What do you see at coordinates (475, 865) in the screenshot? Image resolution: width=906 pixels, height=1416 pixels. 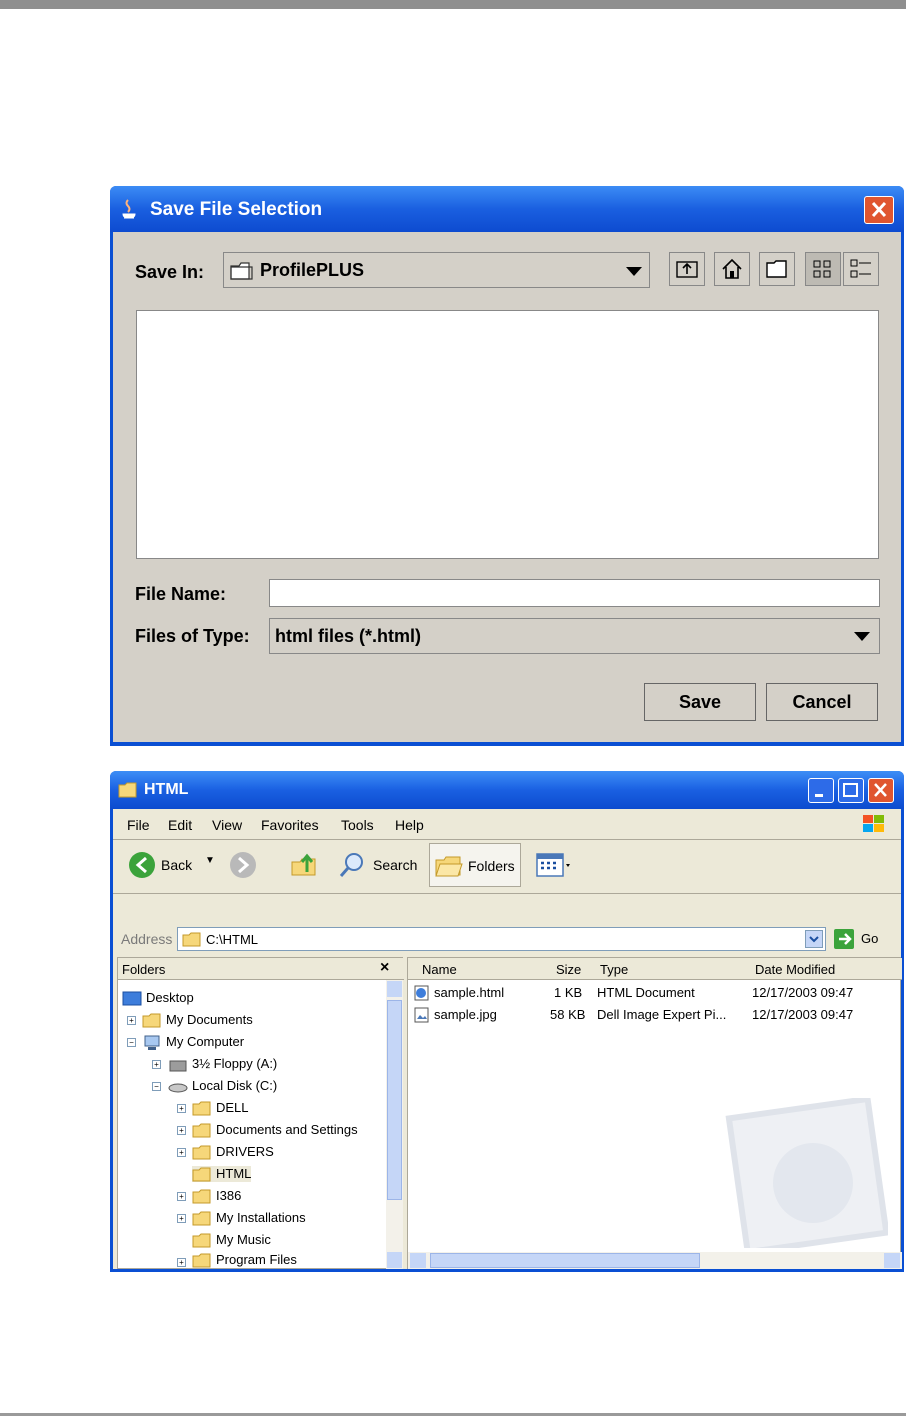 I see `folders-toggle-button: Folders` at bounding box center [475, 865].